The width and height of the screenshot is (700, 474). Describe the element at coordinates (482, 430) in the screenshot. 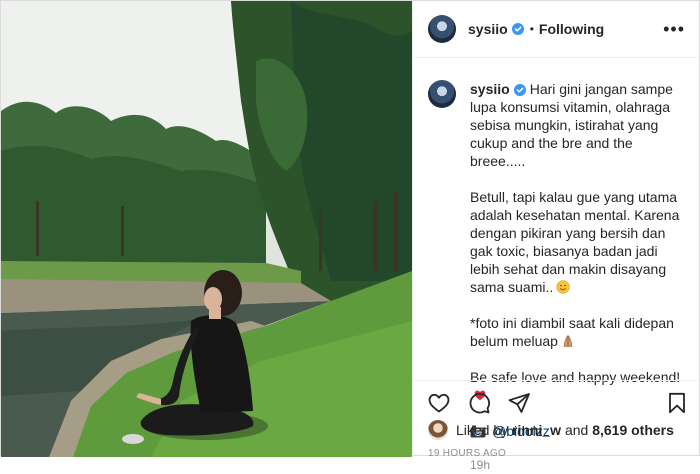

I see `likes-prefix: Liked by` at that location.